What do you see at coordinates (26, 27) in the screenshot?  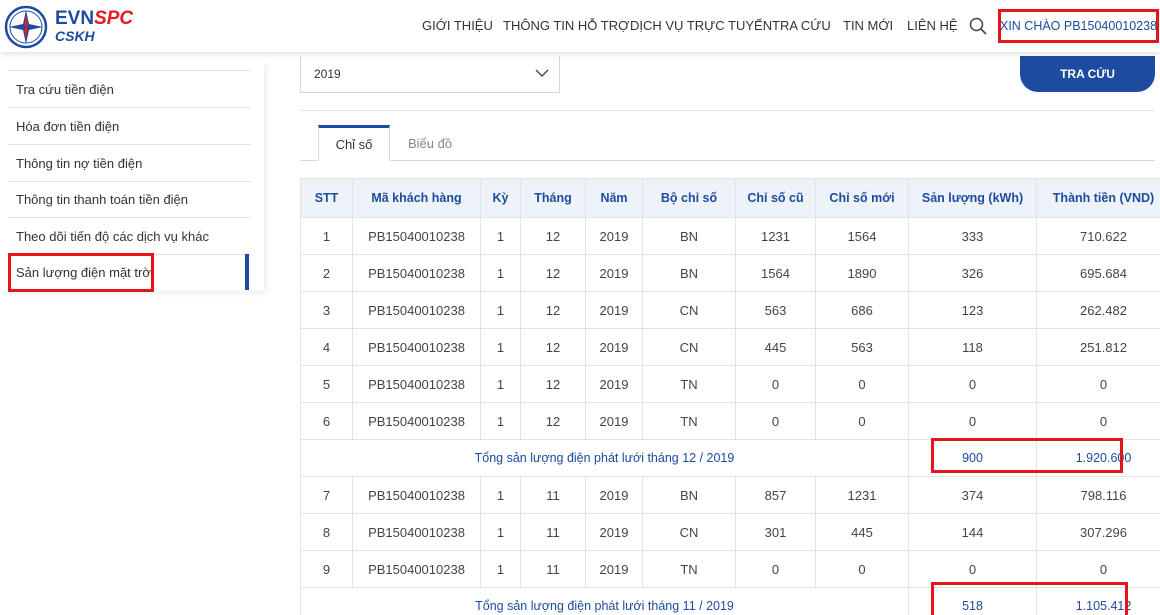 I see `evn-logo-icon` at bounding box center [26, 27].